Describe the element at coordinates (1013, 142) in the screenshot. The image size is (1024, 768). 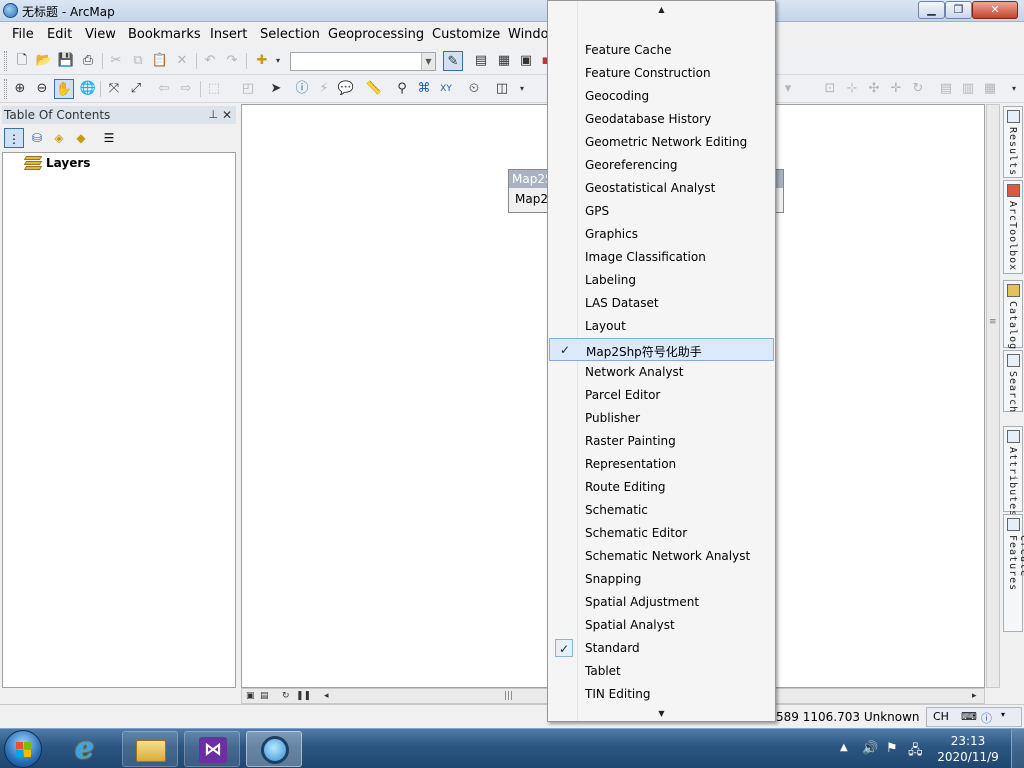
I see `tab-results: Results` at that location.